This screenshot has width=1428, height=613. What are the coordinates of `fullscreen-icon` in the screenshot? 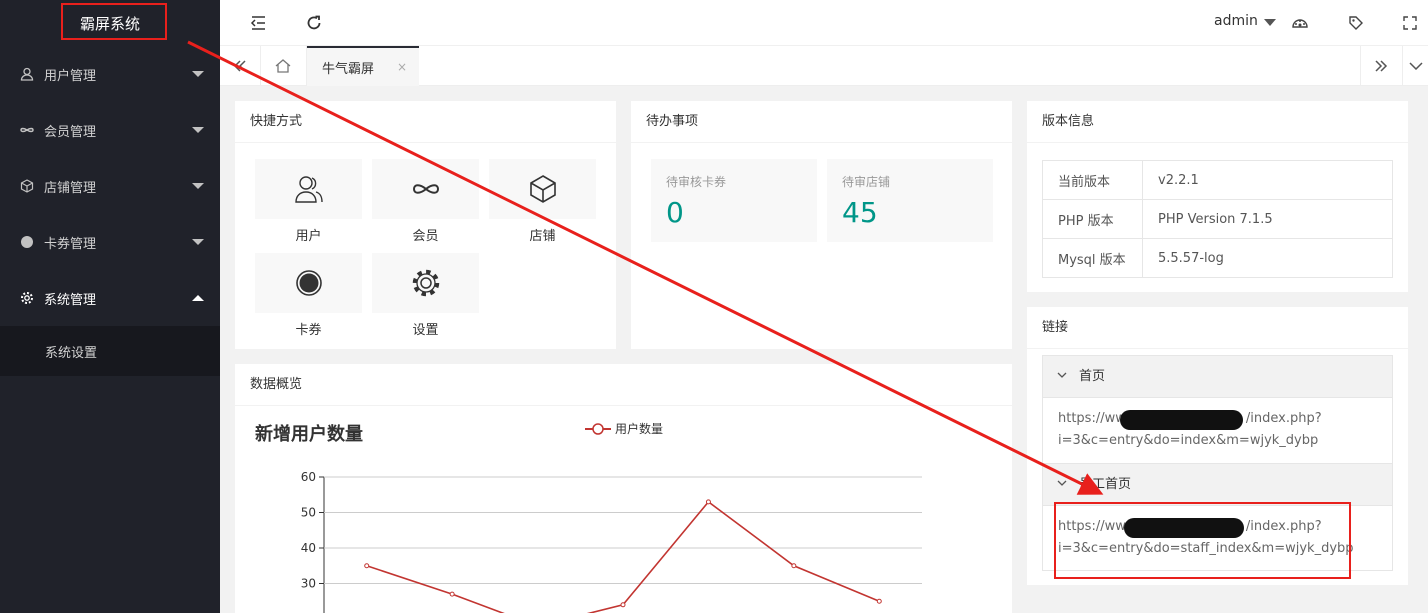 It's located at (1410, 23).